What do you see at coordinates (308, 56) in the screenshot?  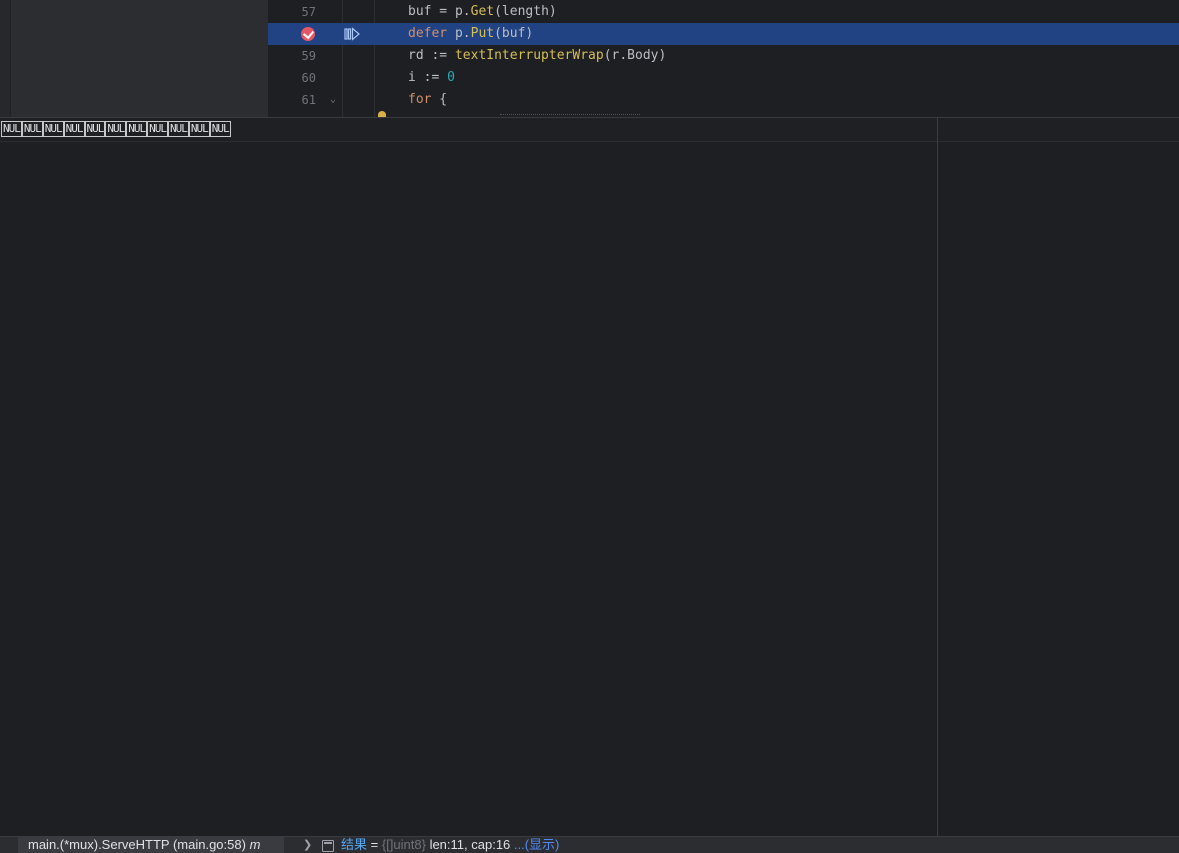 I see `line-number: 59` at bounding box center [308, 56].